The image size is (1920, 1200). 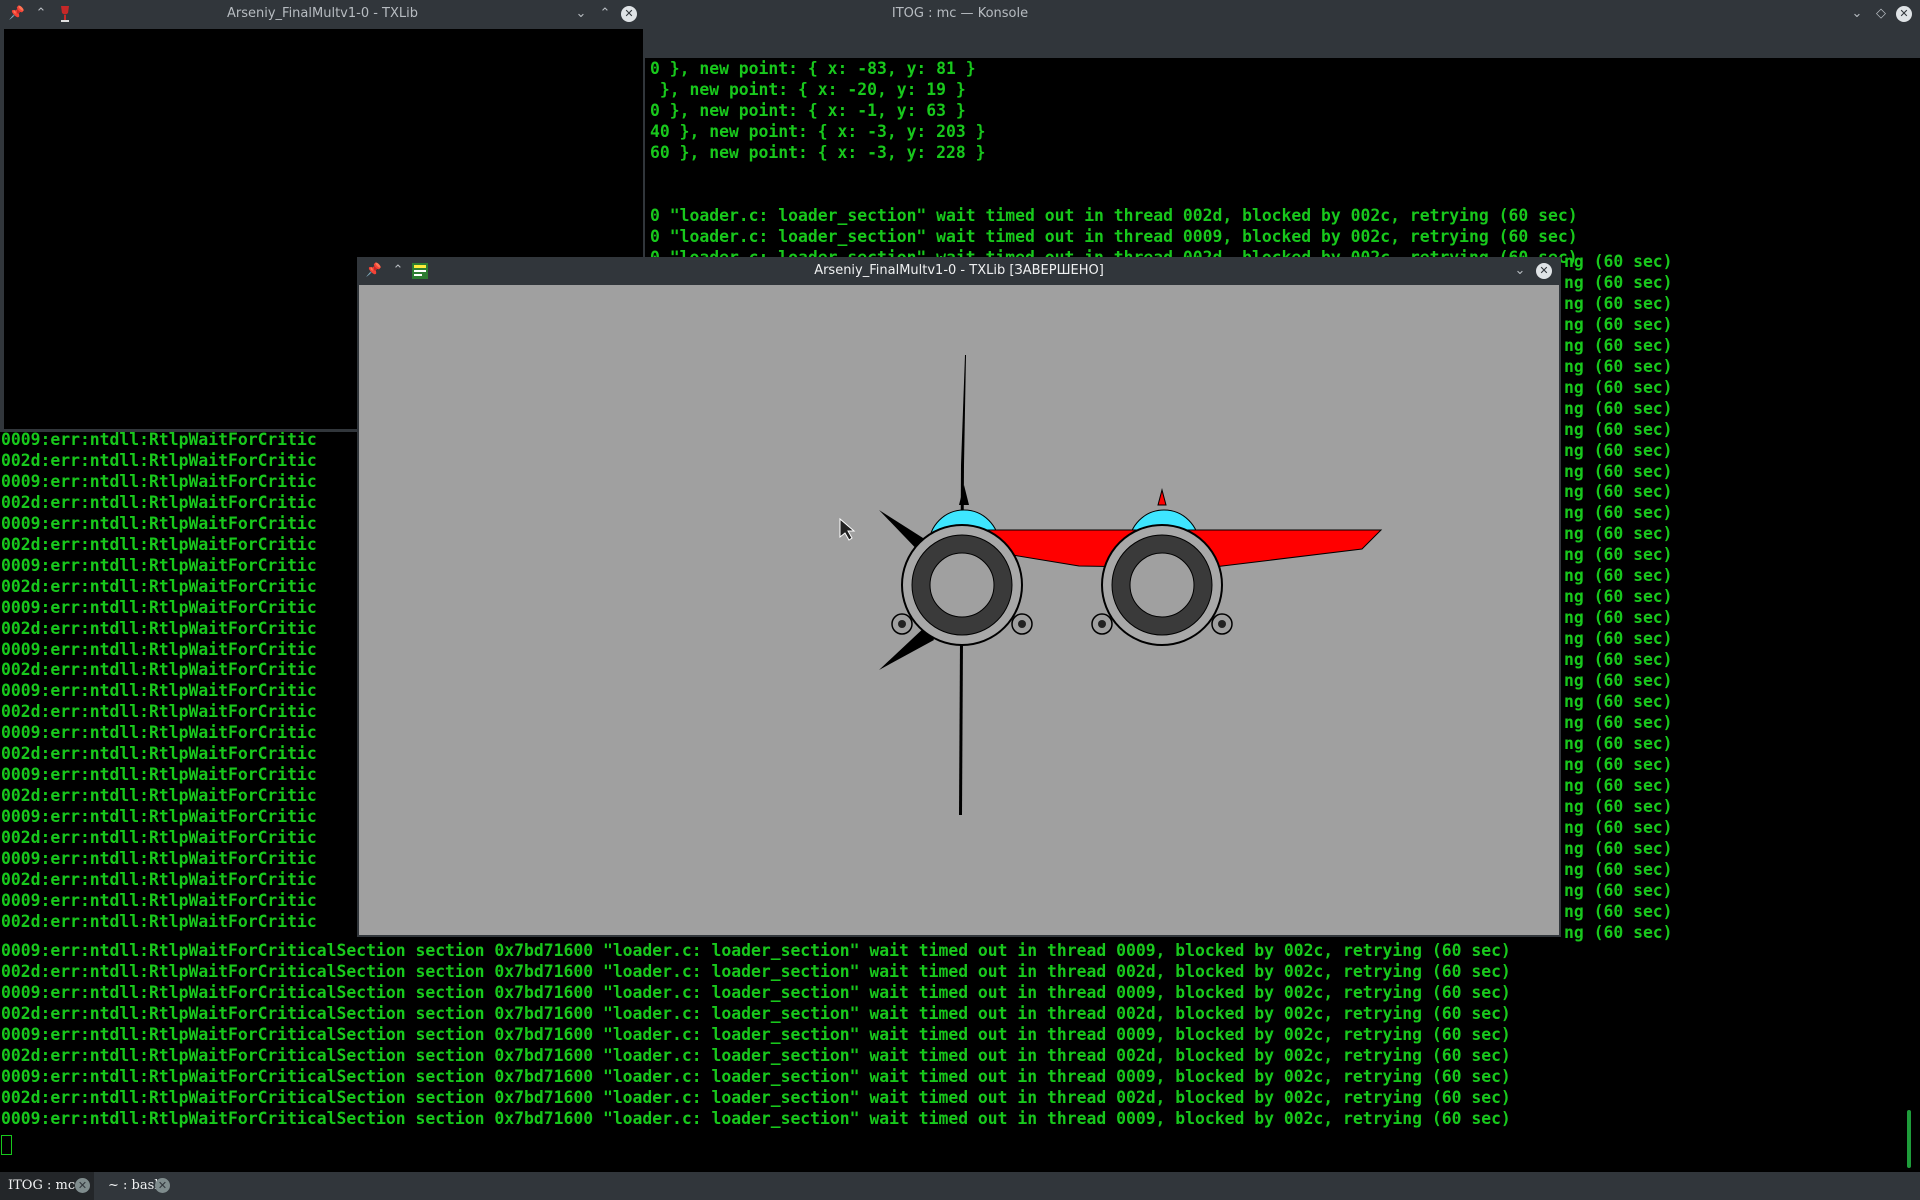 What do you see at coordinates (1909, 1139) in the screenshot?
I see `scrollbar-thumb` at bounding box center [1909, 1139].